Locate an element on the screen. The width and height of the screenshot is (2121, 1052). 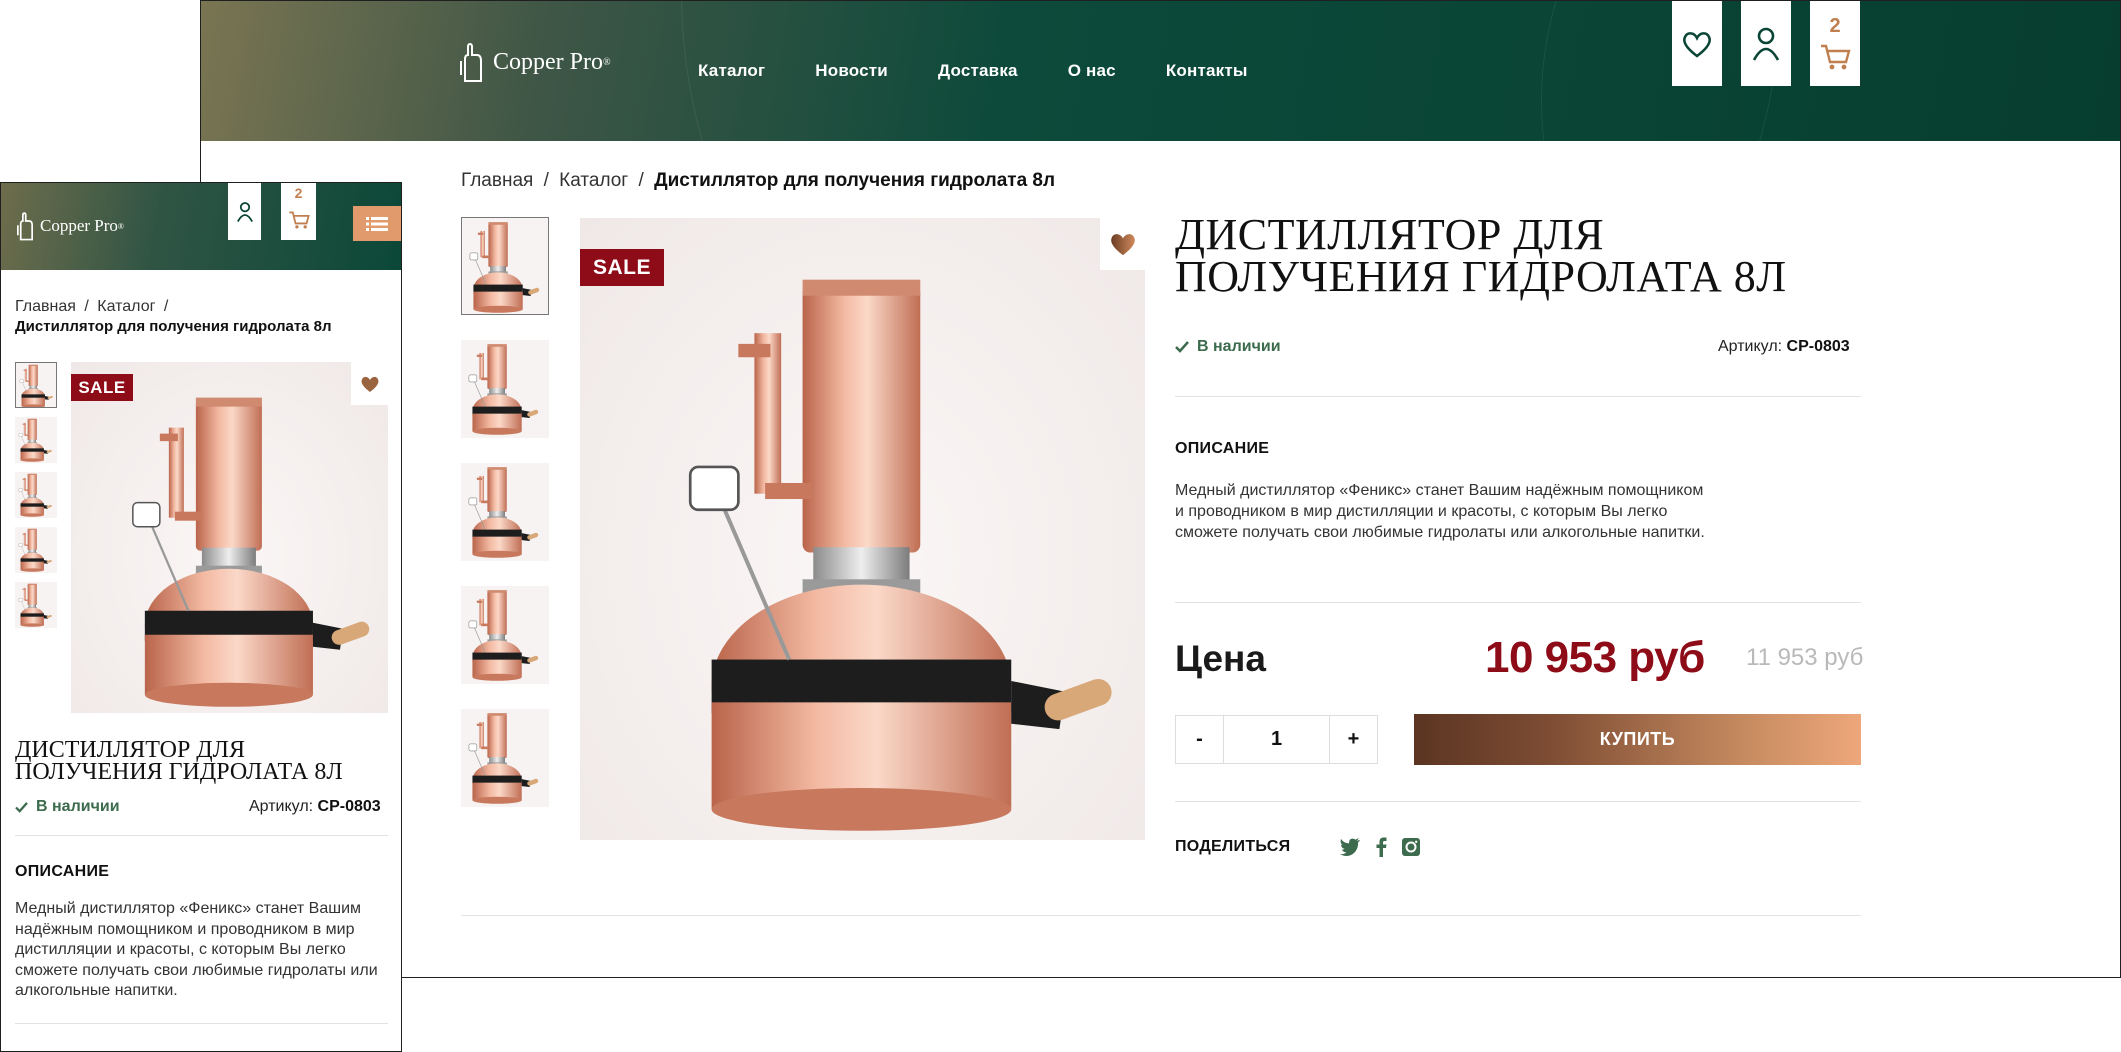
mobile-cart-button: 2 is located at coordinates (298, 211).